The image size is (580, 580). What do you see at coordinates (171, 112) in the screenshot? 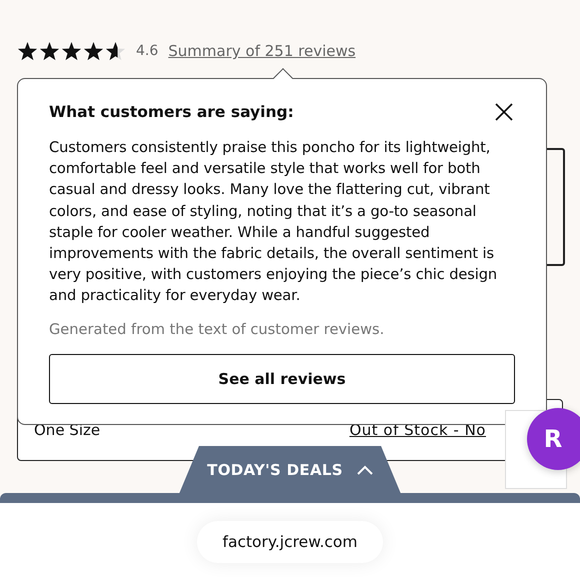
I see `popover-title: What customers are saying:` at bounding box center [171, 112].